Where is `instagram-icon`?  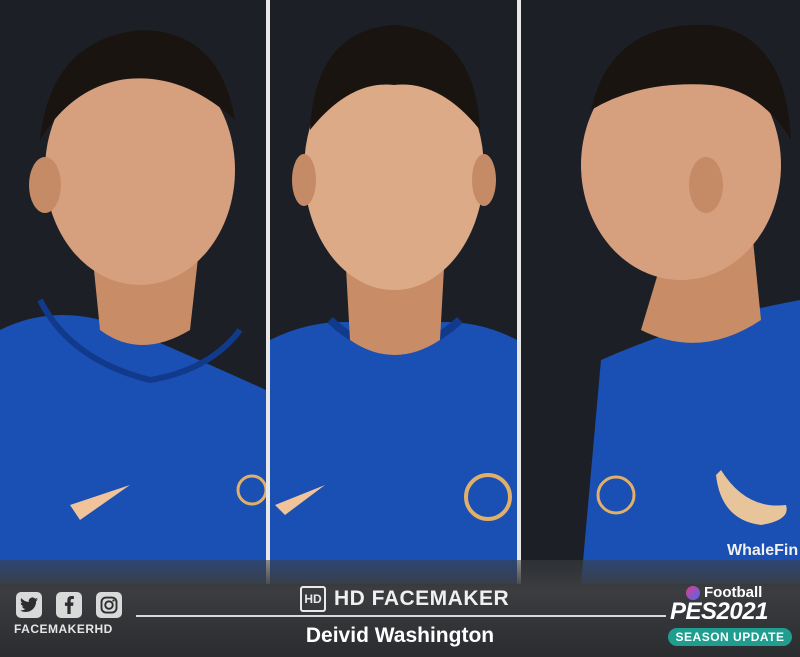
instagram-icon is located at coordinates (109, 605).